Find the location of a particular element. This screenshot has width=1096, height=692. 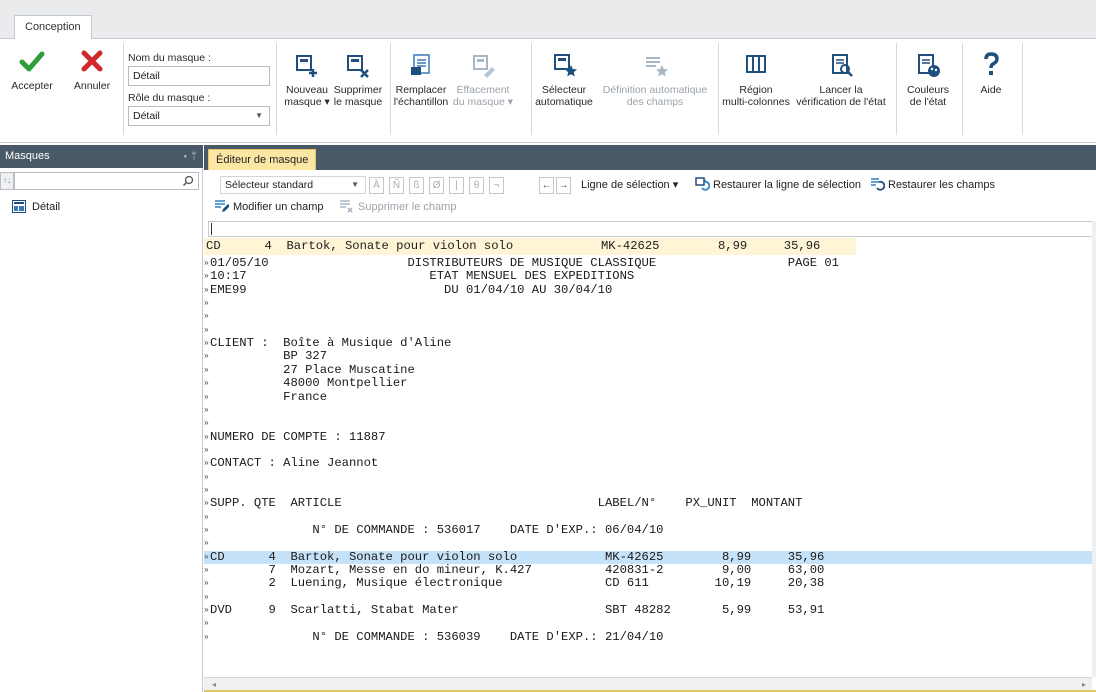

report-line: »CLIENT : Boîte à Musique d'Aline is located at coordinates (648, 343).